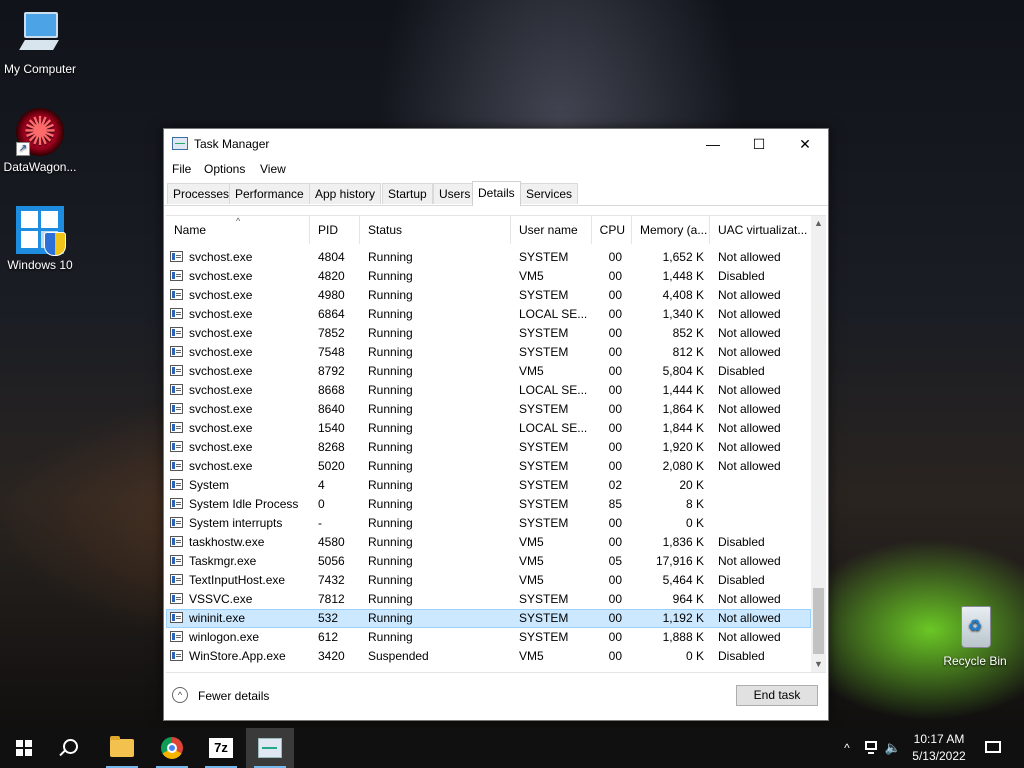 This screenshot has width=1024, height=768. What do you see at coordinates (759, 144) in the screenshot?
I see `maximize-button: ☐` at bounding box center [759, 144].